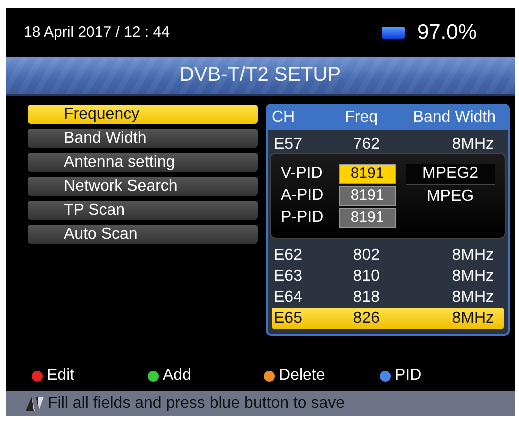 Image resolution: width=519 pixels, height=421 pixels. I want to click on menu-item: Frequency, so click(143, 114).